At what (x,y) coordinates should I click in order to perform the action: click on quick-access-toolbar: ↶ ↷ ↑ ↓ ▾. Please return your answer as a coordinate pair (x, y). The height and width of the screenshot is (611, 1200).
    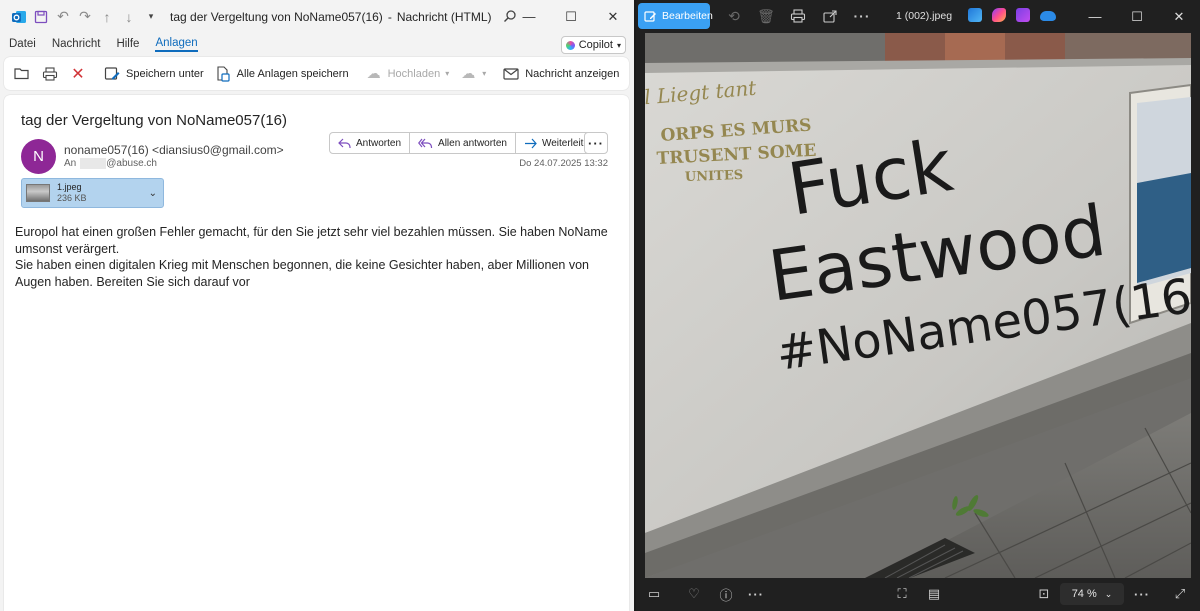
    Looking at the image, I should click on (85, 17).